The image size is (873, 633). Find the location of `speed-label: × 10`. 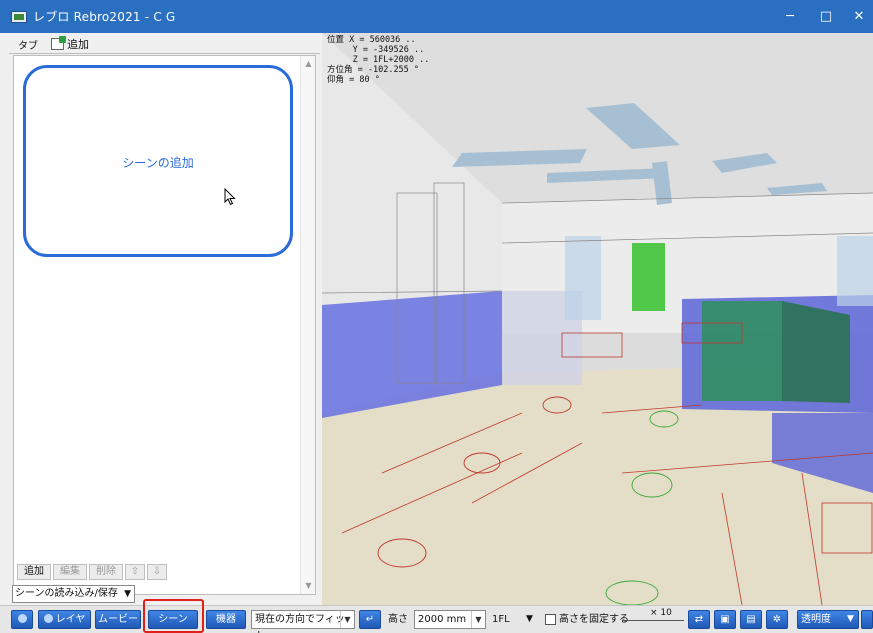

speed-label: × 10 is located at coordinates (661, 613).